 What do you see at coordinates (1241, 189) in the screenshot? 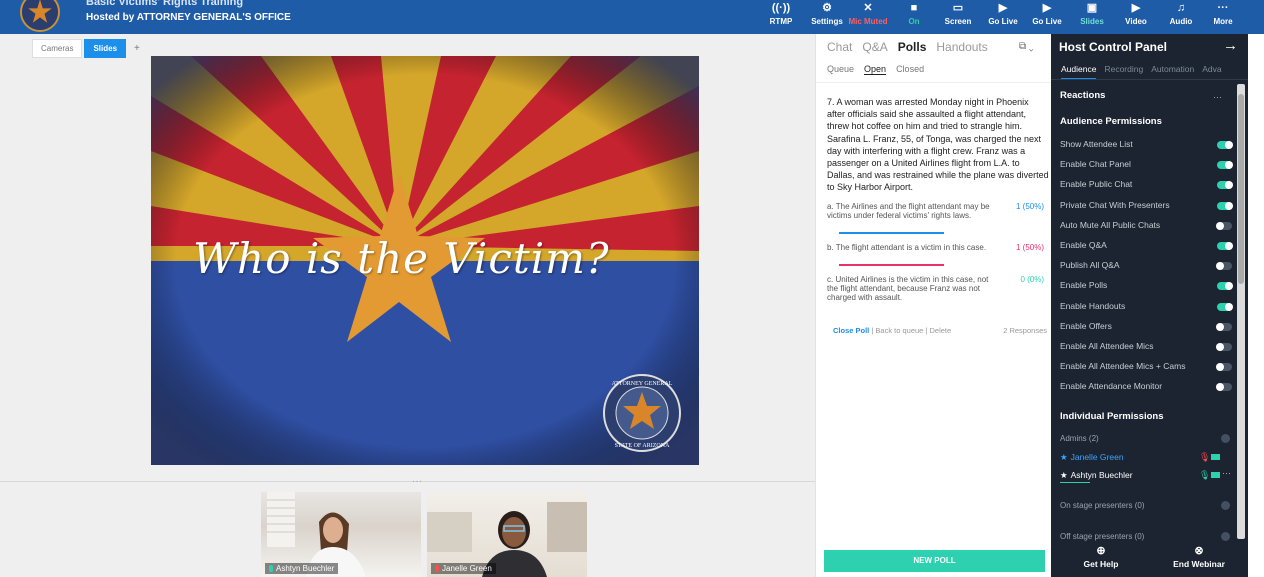
I see `scrollbar-thumb` at bounding box center [1241, 189].